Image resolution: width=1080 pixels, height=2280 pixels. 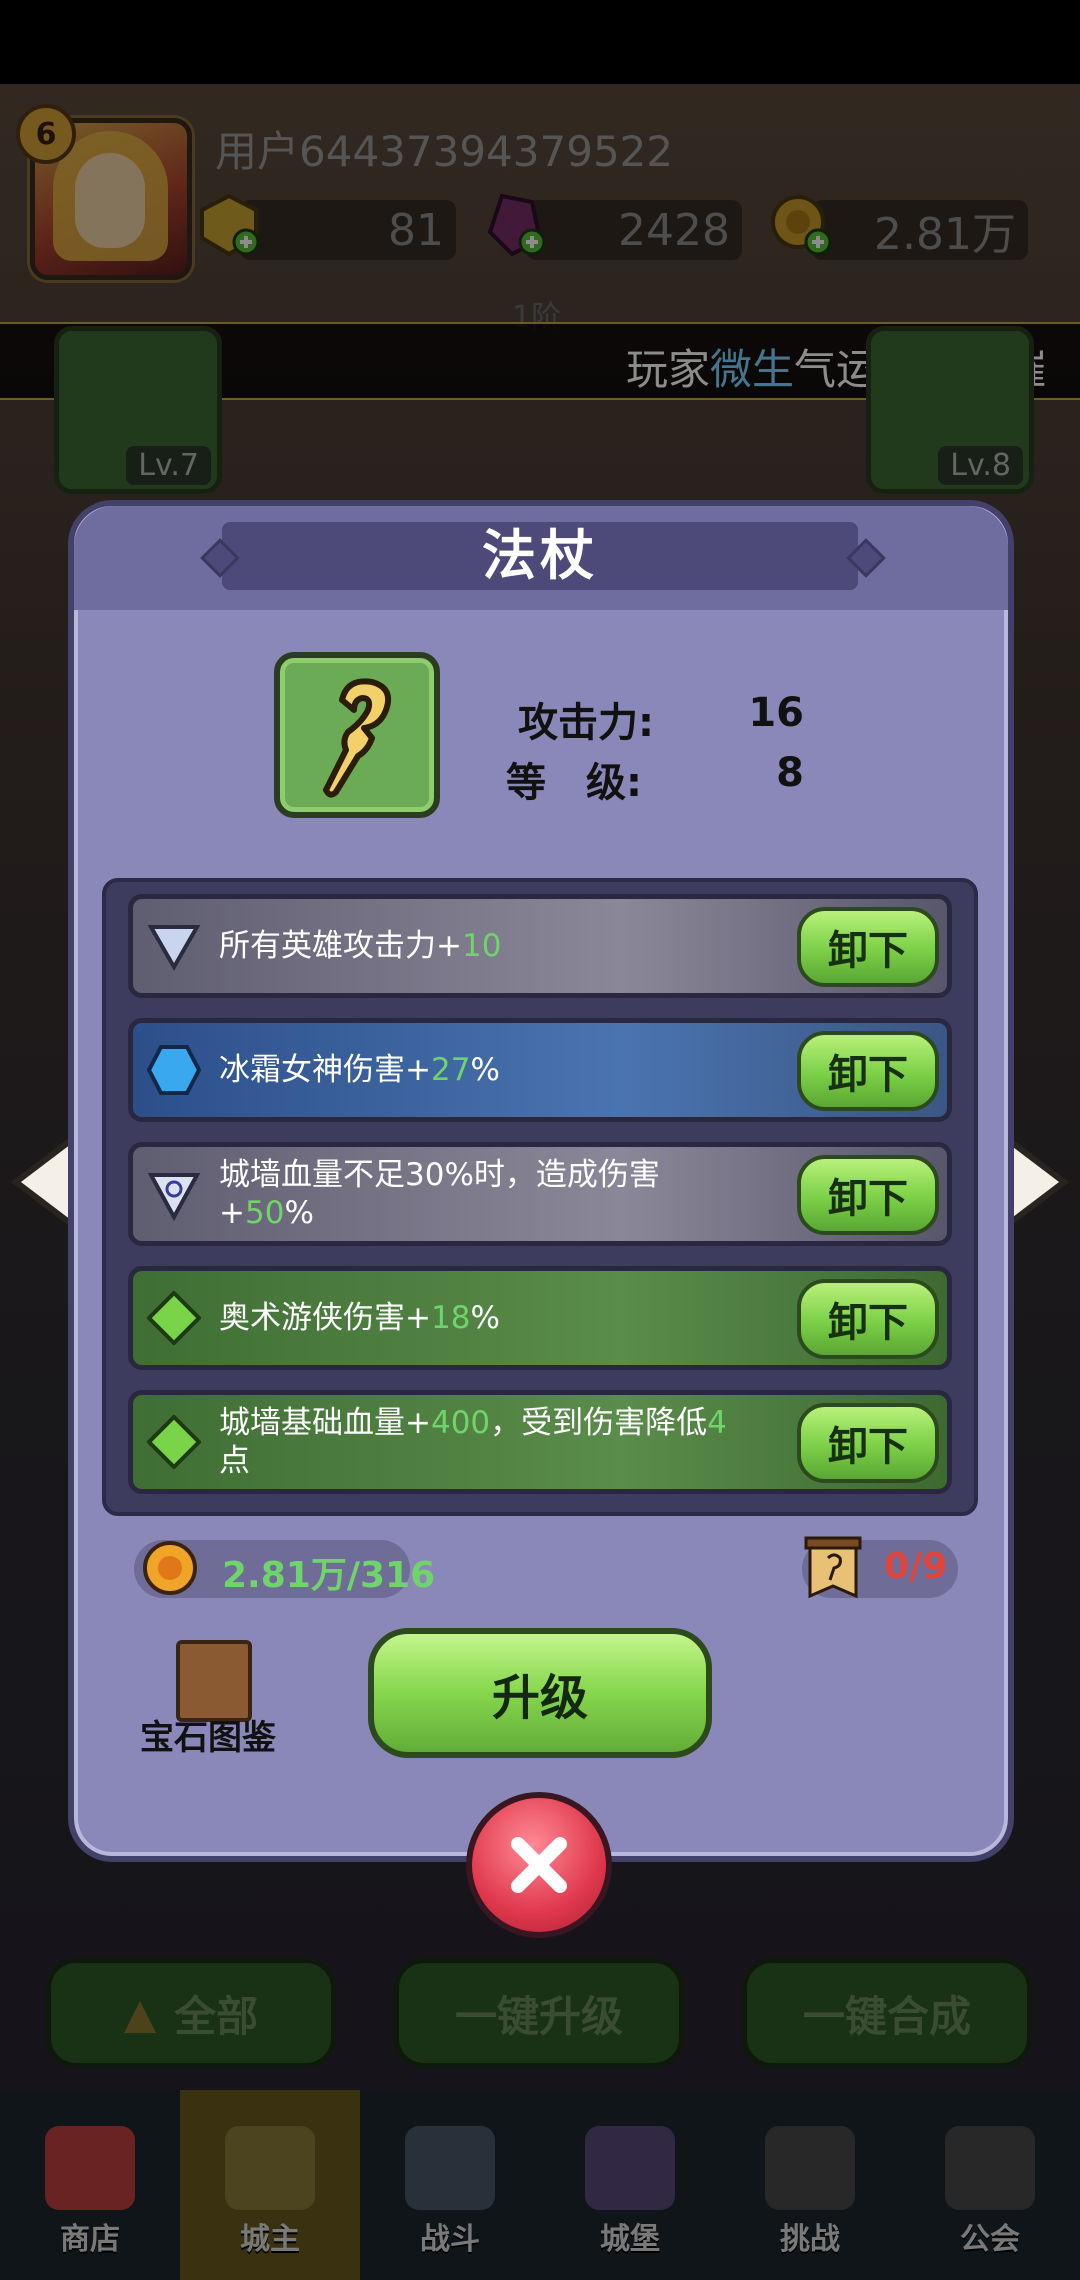 I want to click on staff-scroll-icon, so click(x=833, y=1567).